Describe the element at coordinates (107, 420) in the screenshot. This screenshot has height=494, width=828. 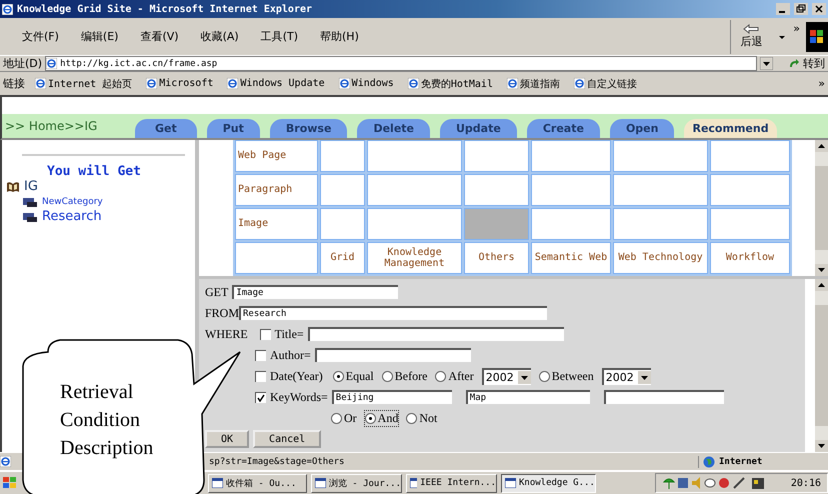
I see `callout-text: Retrieval Condition Description` at that location.